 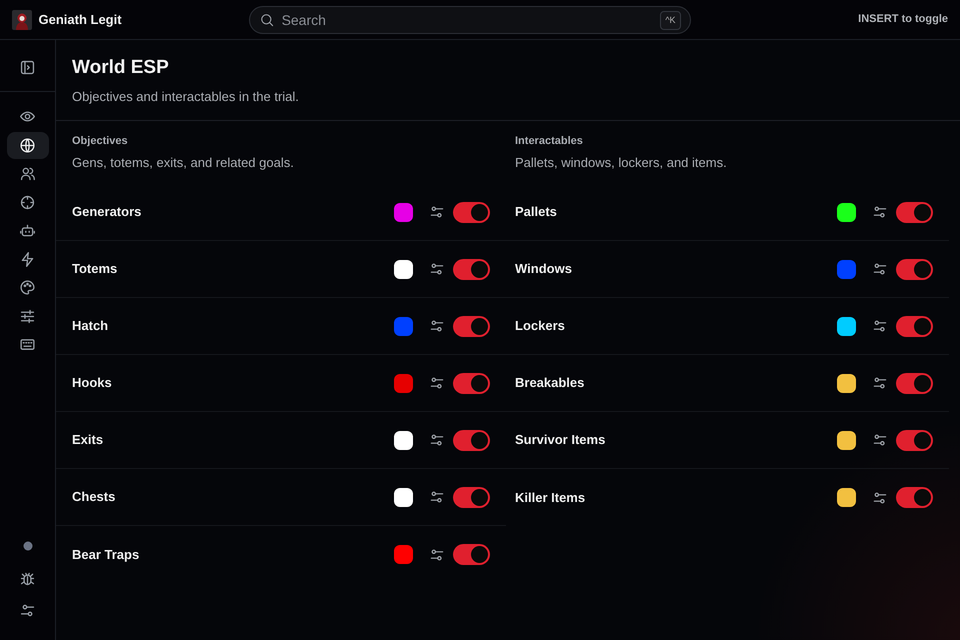 What do you see at coordinates (107, 212) in the screenshot?
I see `setting-label: Generators` at bounding box center [107, 212].